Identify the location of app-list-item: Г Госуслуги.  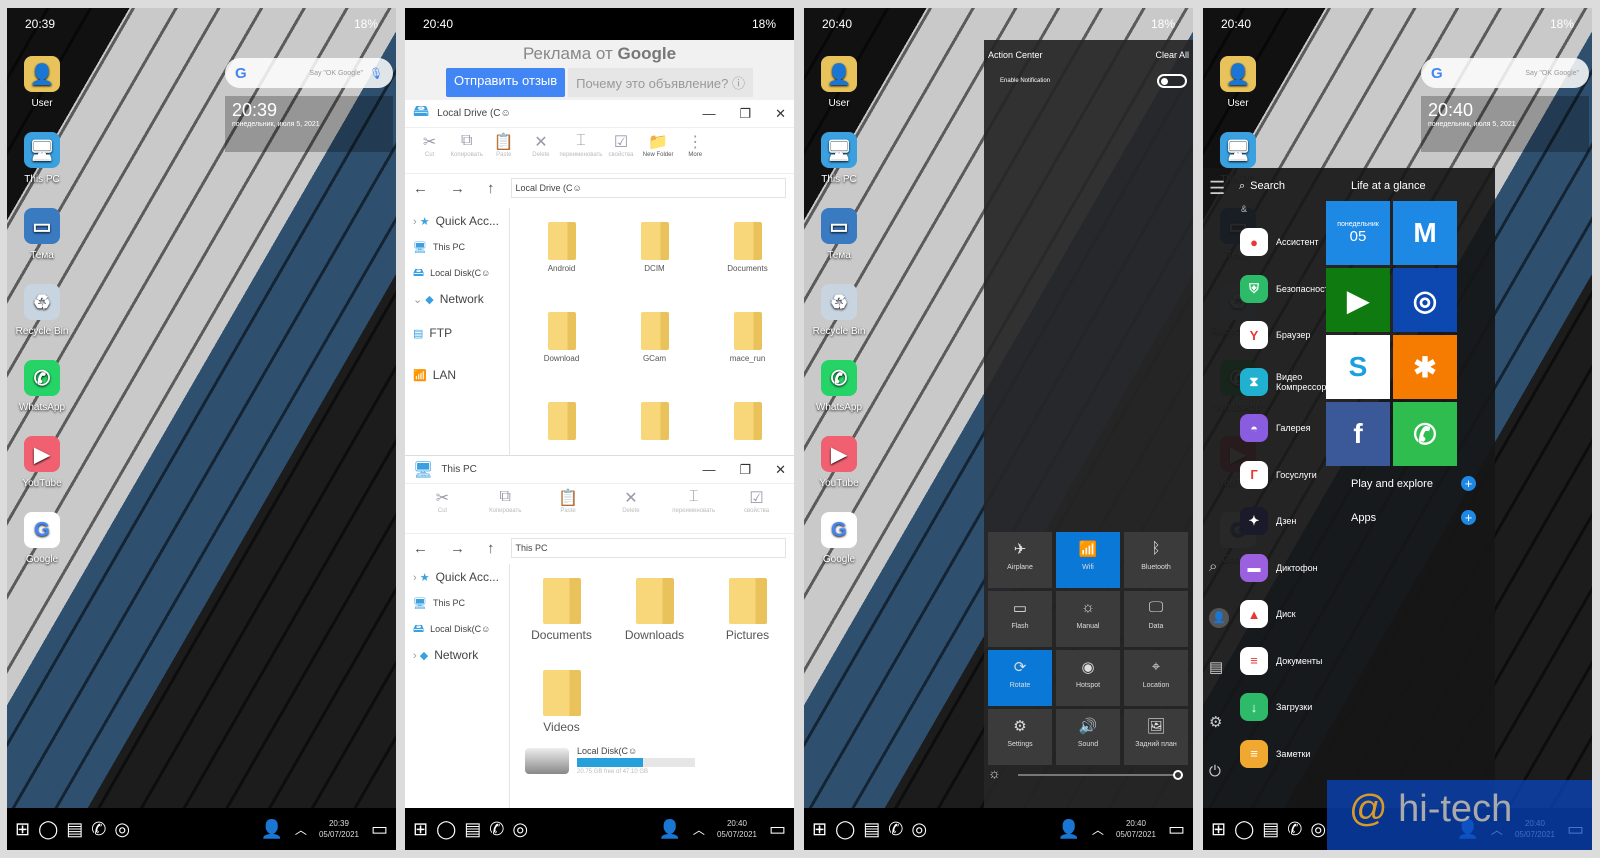
(1278, 474).